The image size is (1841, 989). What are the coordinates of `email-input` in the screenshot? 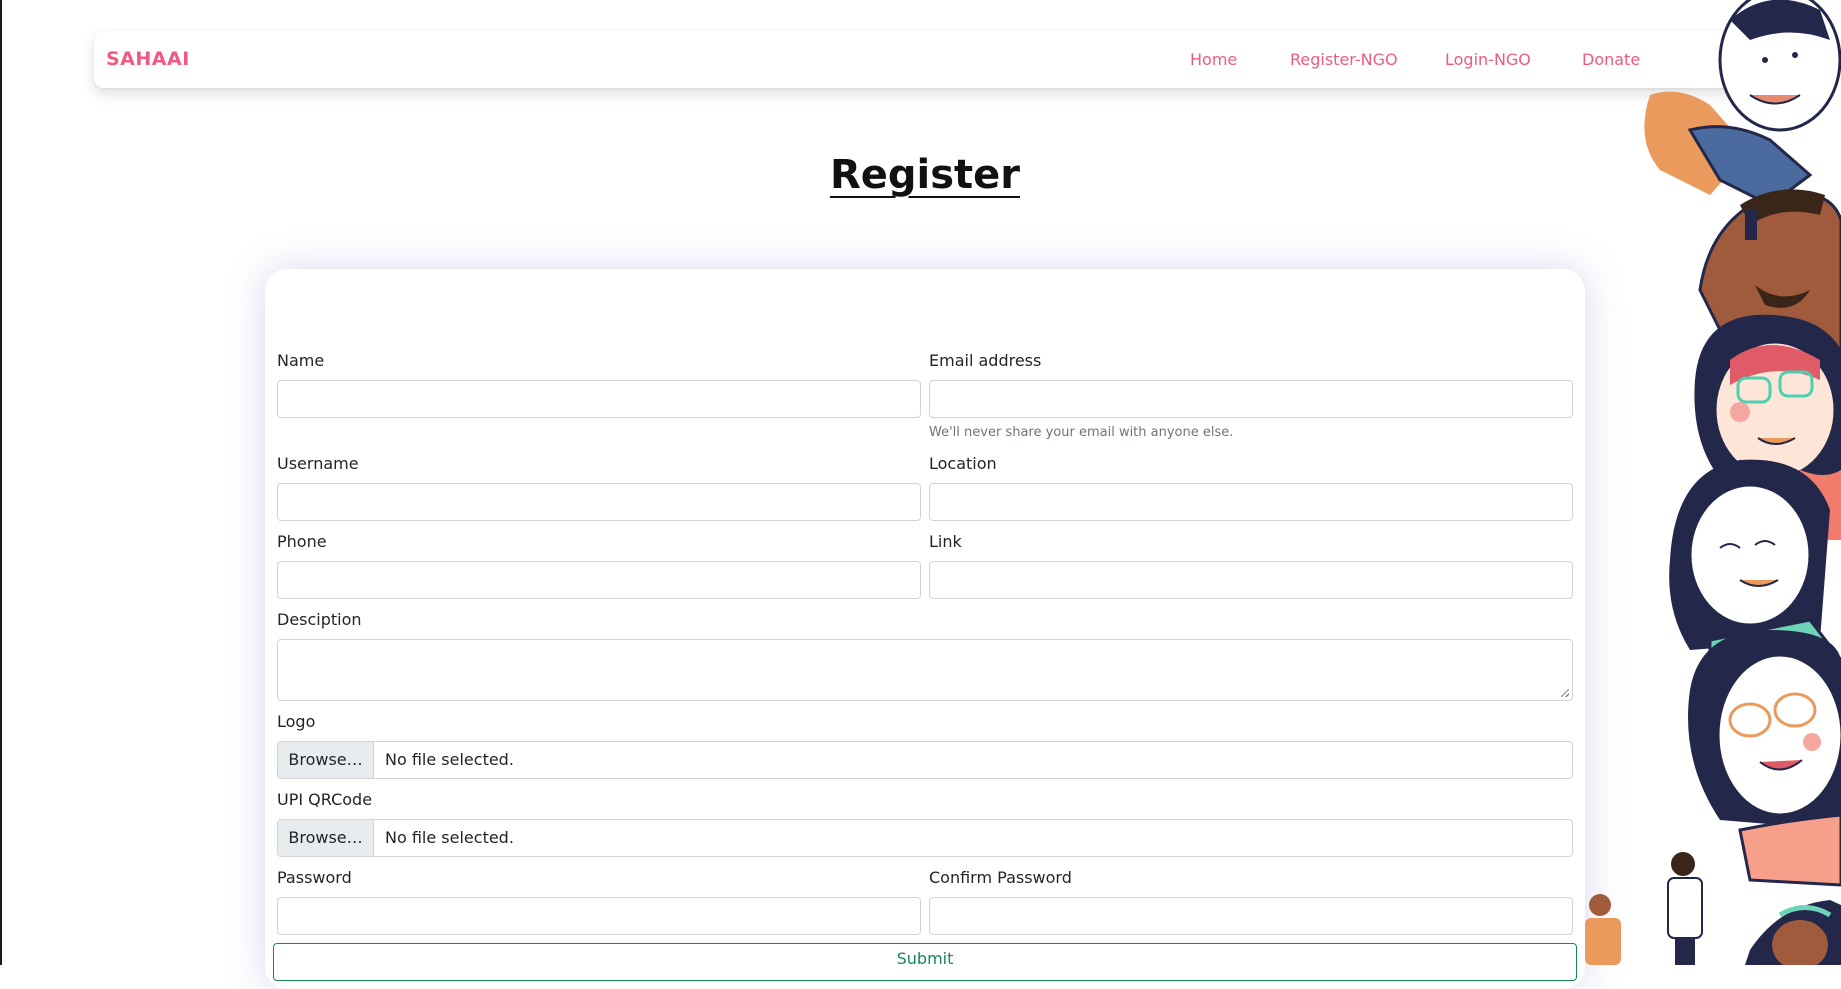 It's located at (1251, 399).